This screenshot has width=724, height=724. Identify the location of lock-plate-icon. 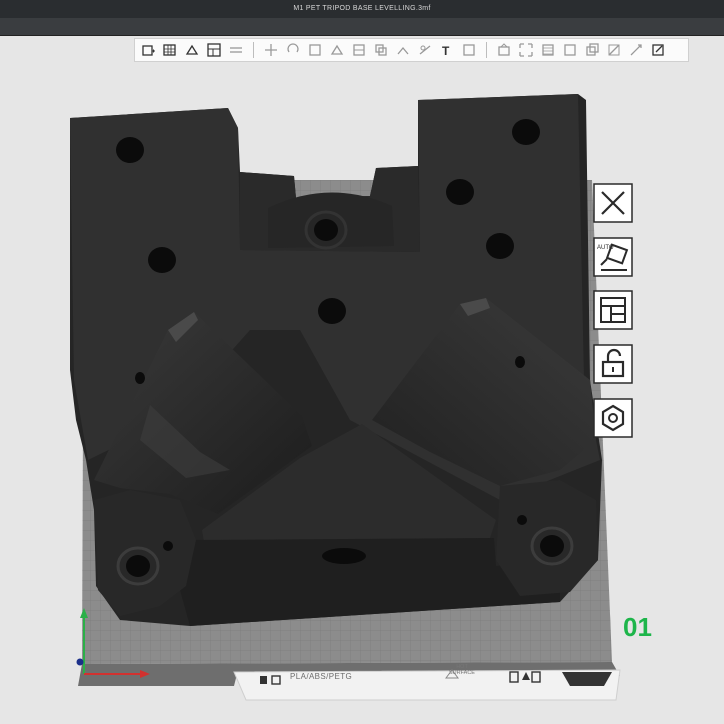
(613, 364).